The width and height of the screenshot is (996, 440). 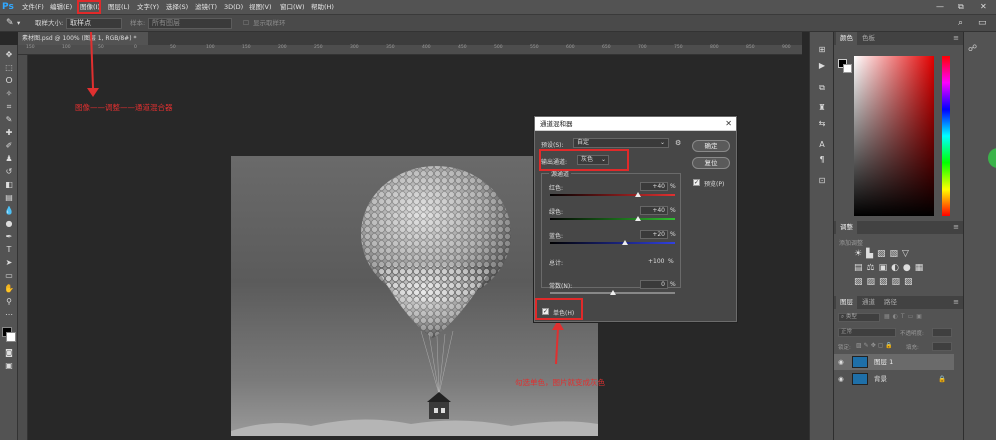 What do you see at coordinates (9, 54) in the screenshot?
I see `move-tool-icon: ✥` at bounding box center [9, 54].